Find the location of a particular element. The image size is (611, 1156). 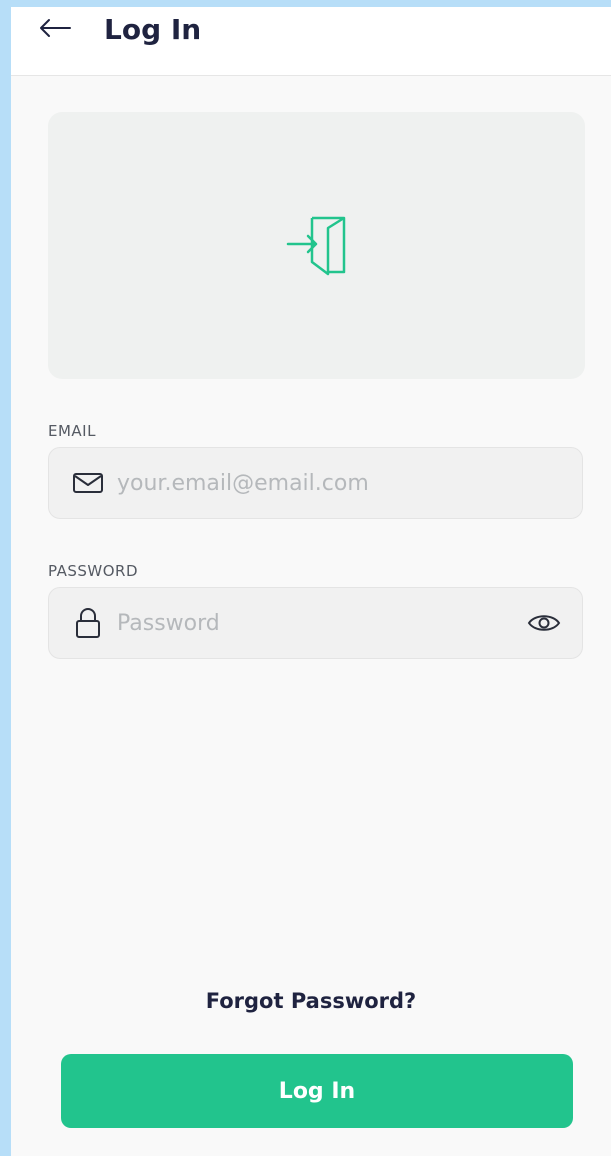

arrow-left-icon is located at coordinates (55, 28).